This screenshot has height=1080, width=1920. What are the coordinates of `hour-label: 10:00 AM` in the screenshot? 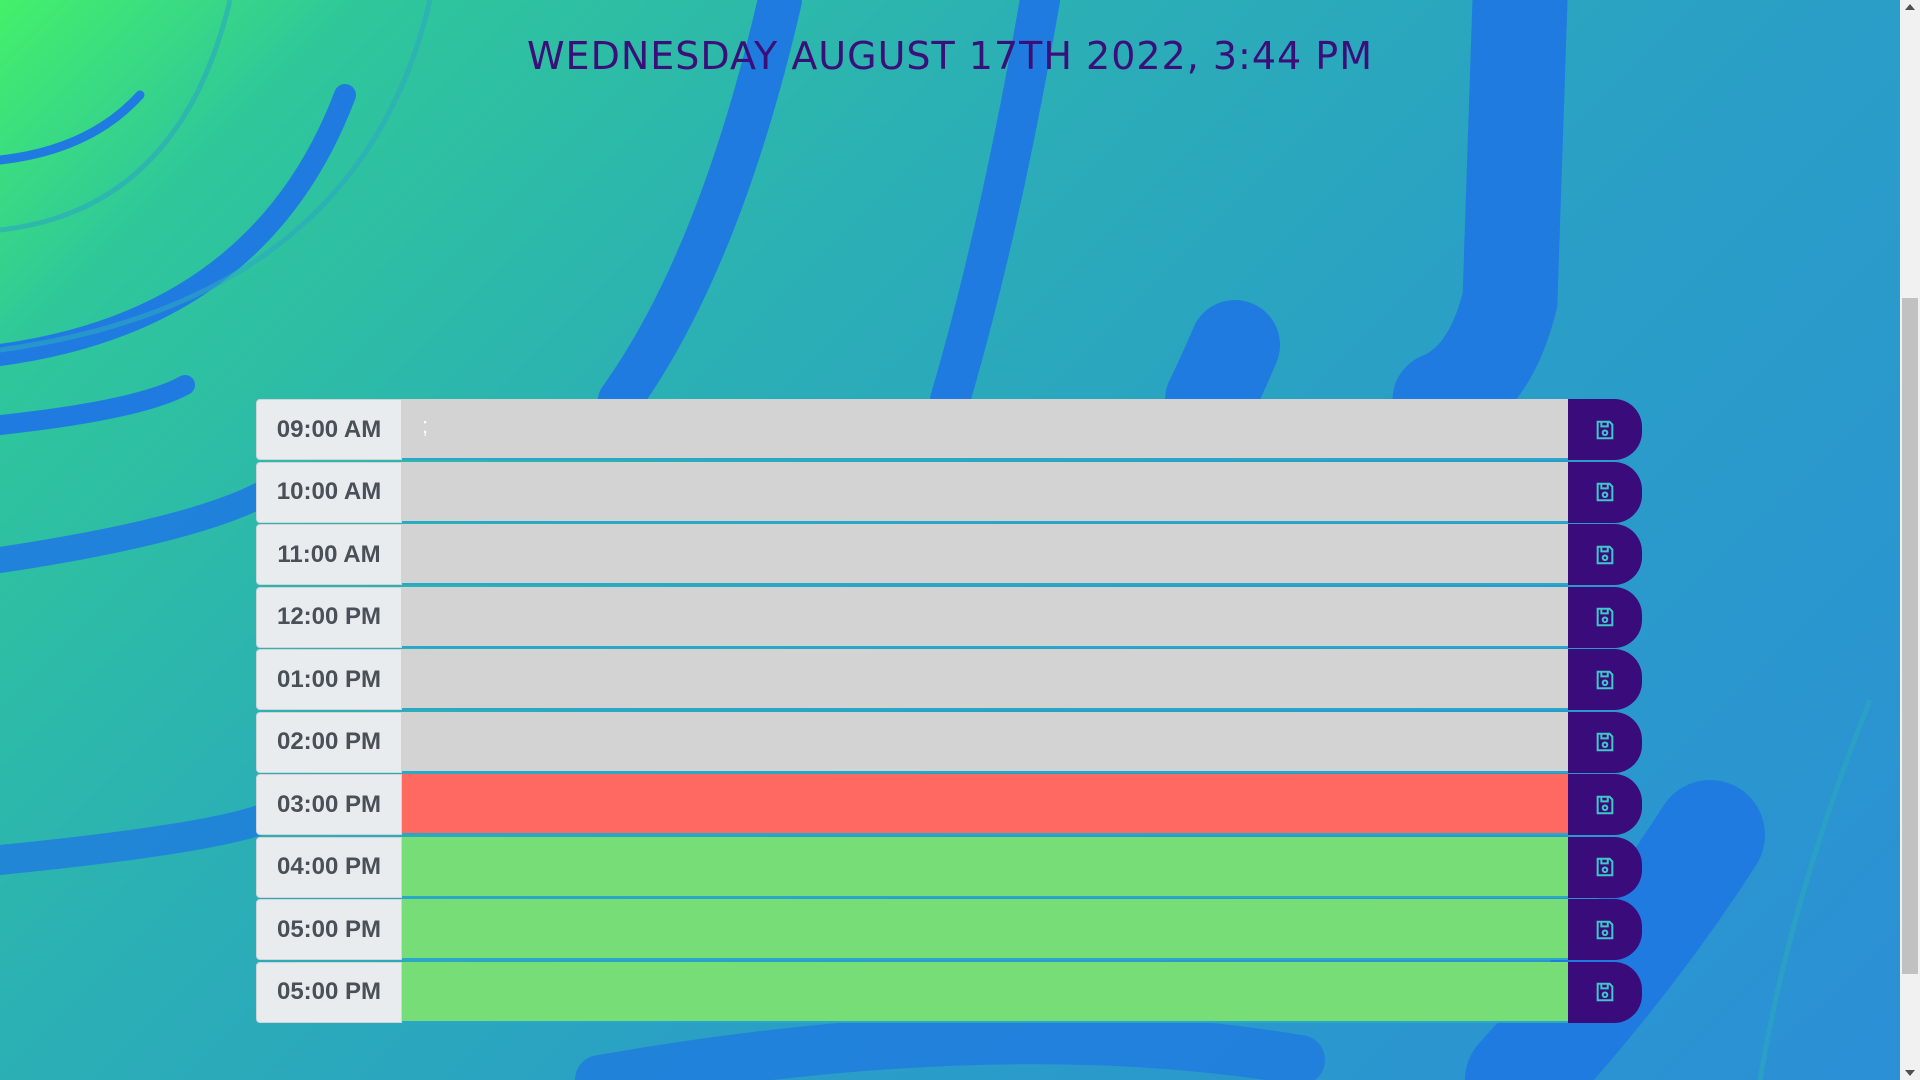 It's located at (329, 492).